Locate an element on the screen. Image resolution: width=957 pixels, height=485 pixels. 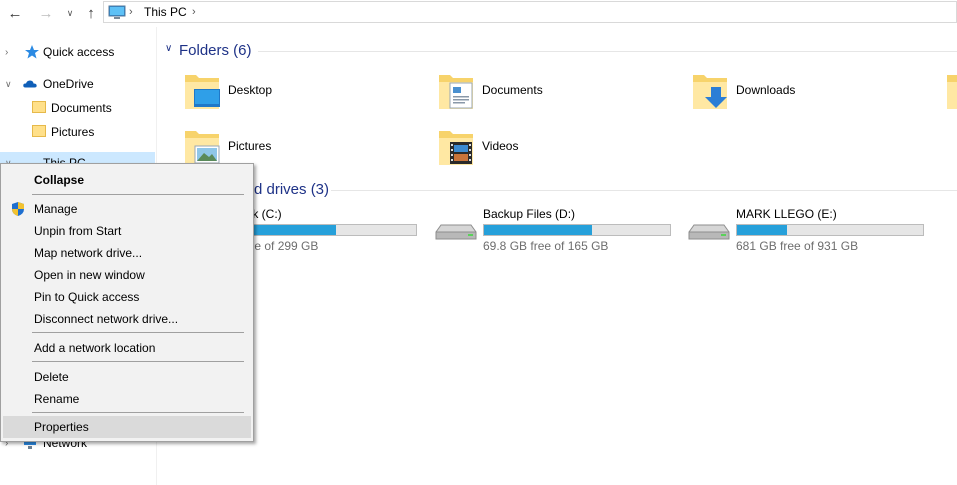
menu-item-collapse: Collapse is located at coordinates (127, 180).